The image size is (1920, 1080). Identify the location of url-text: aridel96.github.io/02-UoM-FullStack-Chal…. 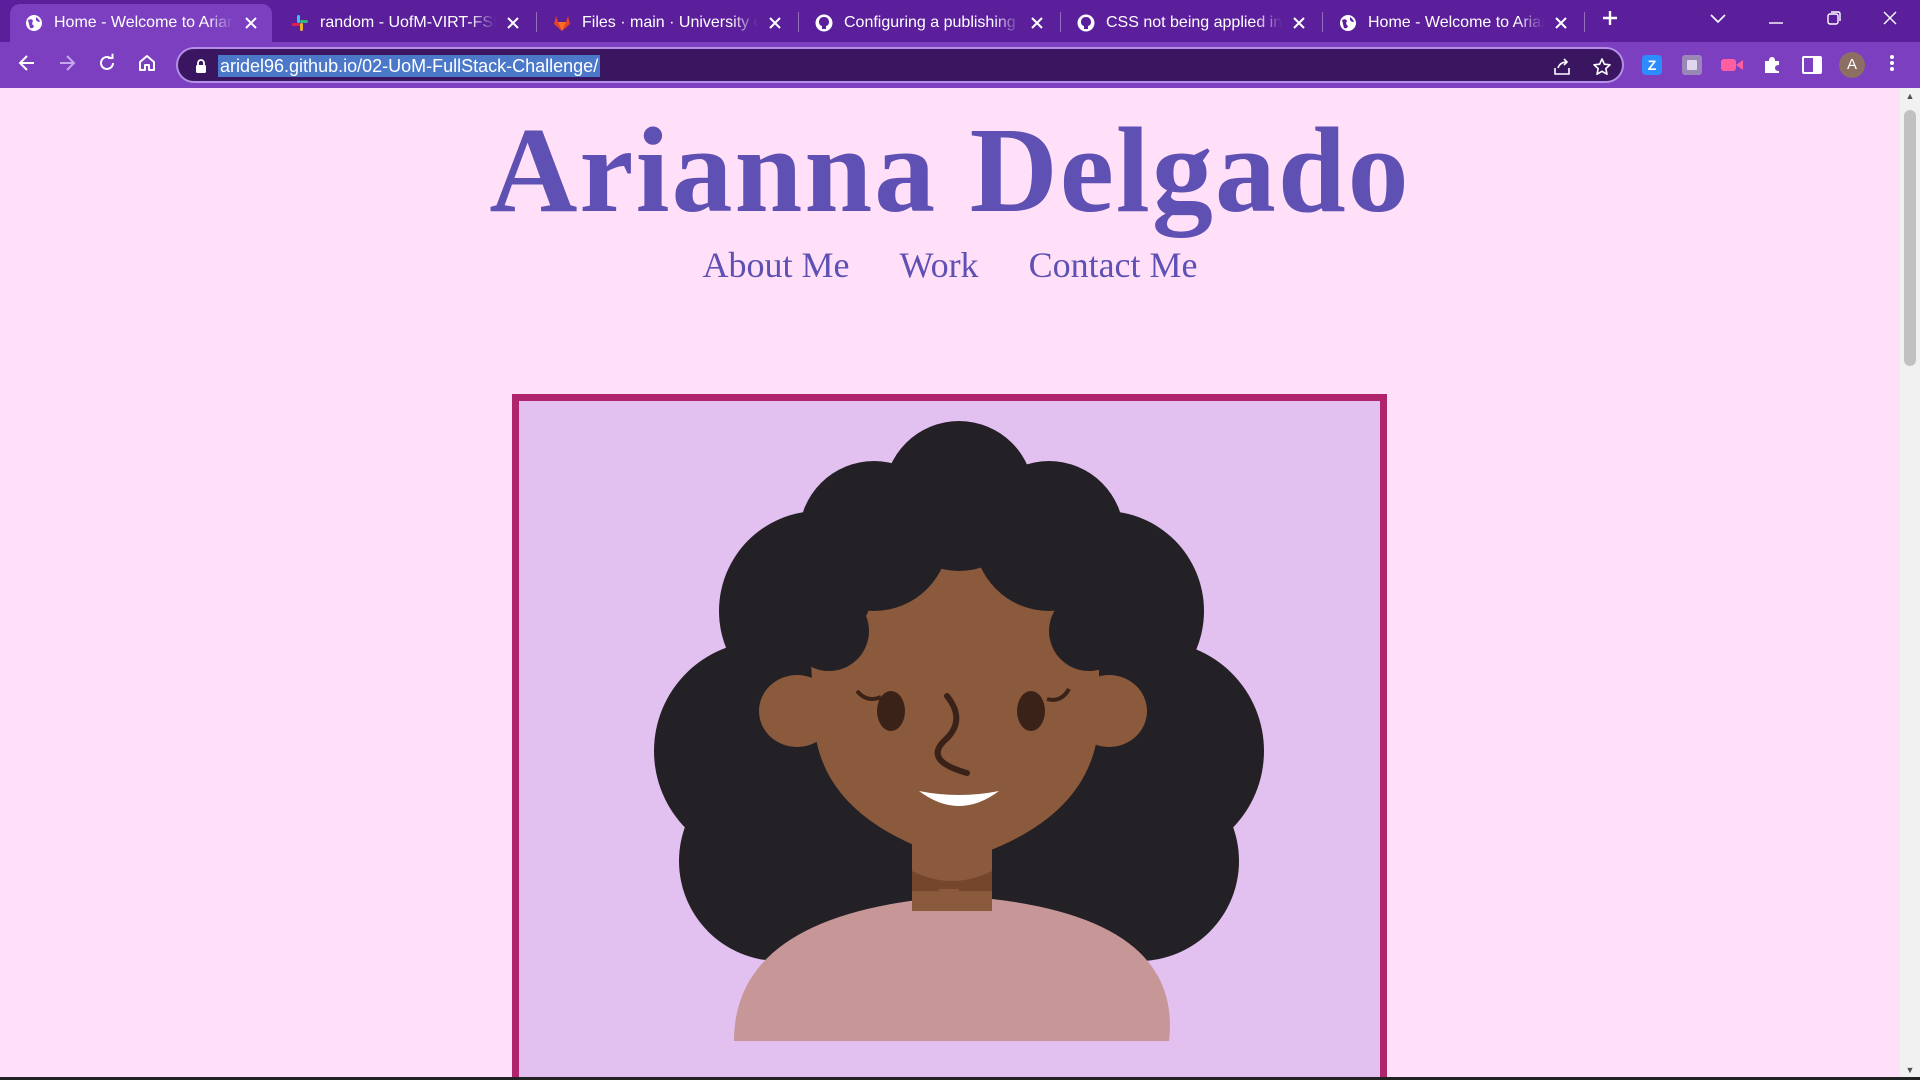
(409, 66).